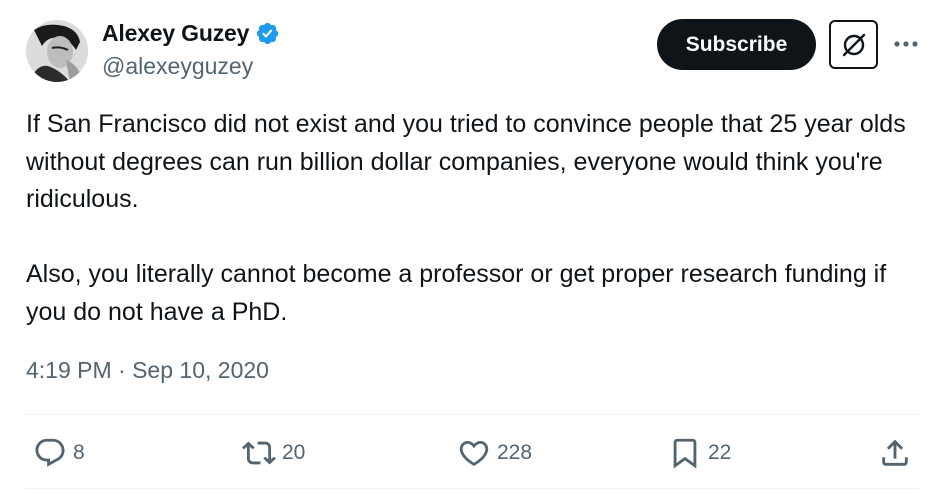 This screenshot has height=491, width=945. What do you see at coordinates (494, 453) in the screenshot?
I see `like-button: 228` at bounding box center [494, 453].